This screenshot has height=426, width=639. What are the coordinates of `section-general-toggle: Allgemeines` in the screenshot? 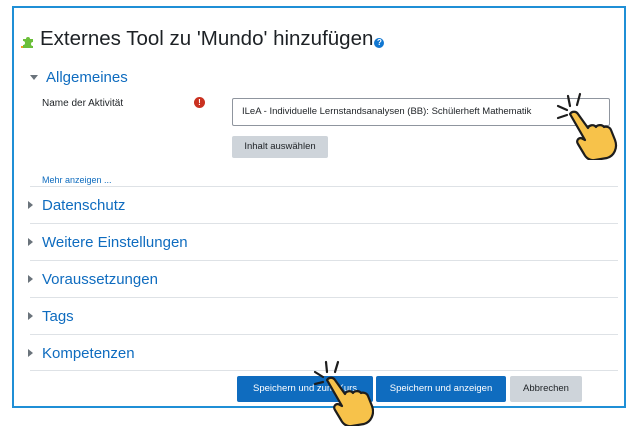 It's located at (79, 77).